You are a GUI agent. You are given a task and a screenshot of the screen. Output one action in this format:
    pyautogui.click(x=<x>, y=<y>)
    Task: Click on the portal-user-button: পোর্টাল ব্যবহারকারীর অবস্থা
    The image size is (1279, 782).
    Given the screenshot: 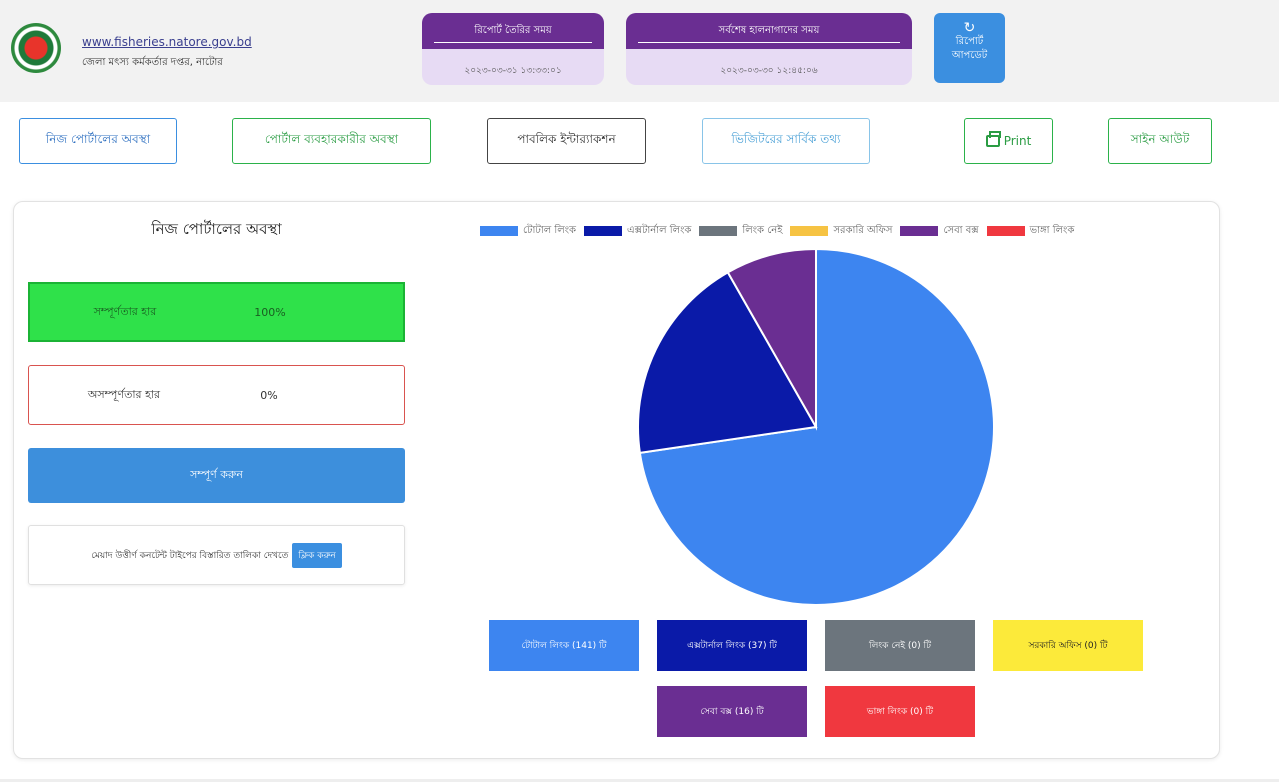 What is the action you would take?
    pyautogui.click(x=331, y=141)
    